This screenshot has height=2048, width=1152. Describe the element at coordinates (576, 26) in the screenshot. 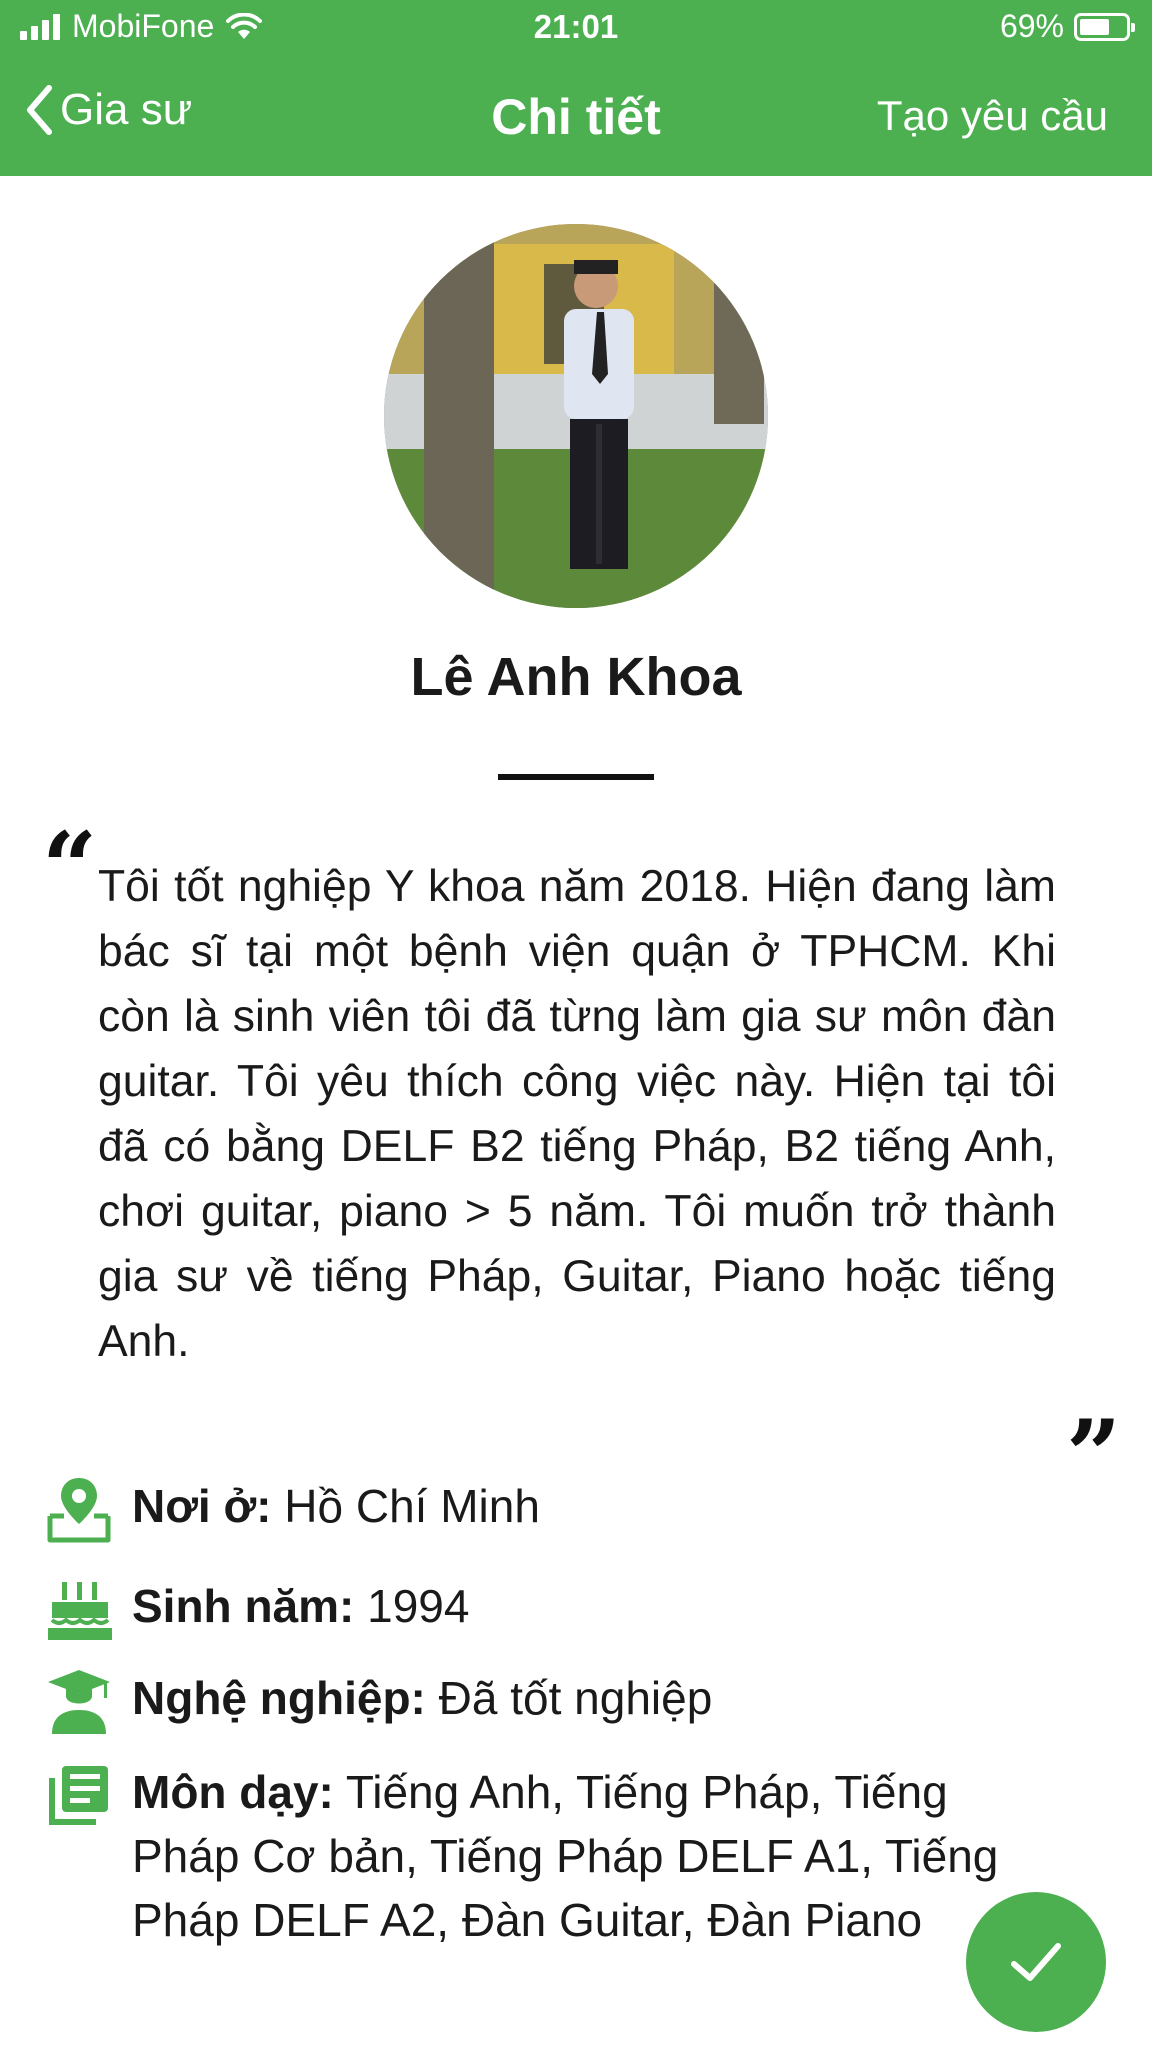

I see `status-time: 21:01` at that location.